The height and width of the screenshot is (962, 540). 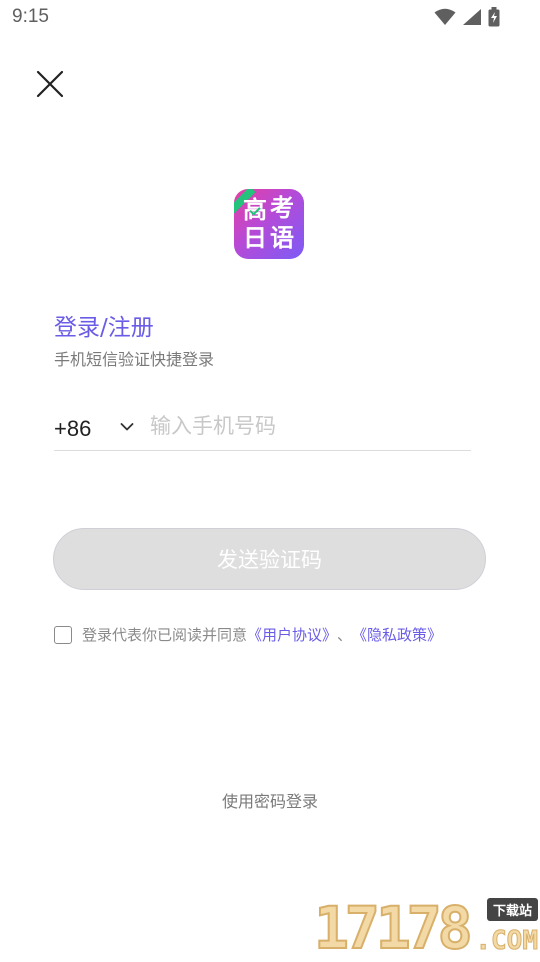 What do you see at coordinates (292, 634) in the screenshot?
I see `user-agreement-link: 《用户协议》` at bounding box center [292, 634].